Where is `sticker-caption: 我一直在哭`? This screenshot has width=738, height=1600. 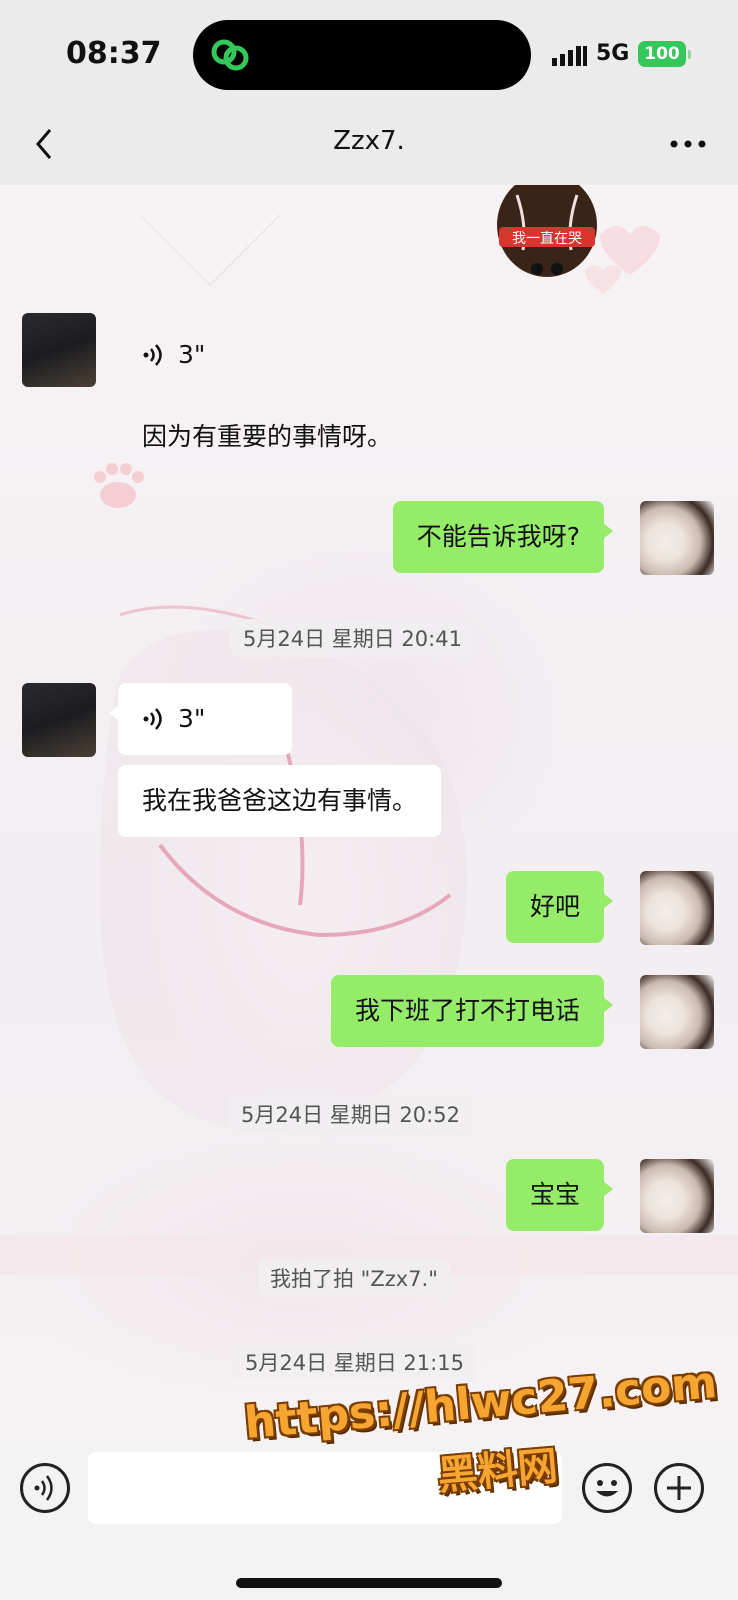
sticker-caption: 我一直在哭 is located at coordinates (547, 238).